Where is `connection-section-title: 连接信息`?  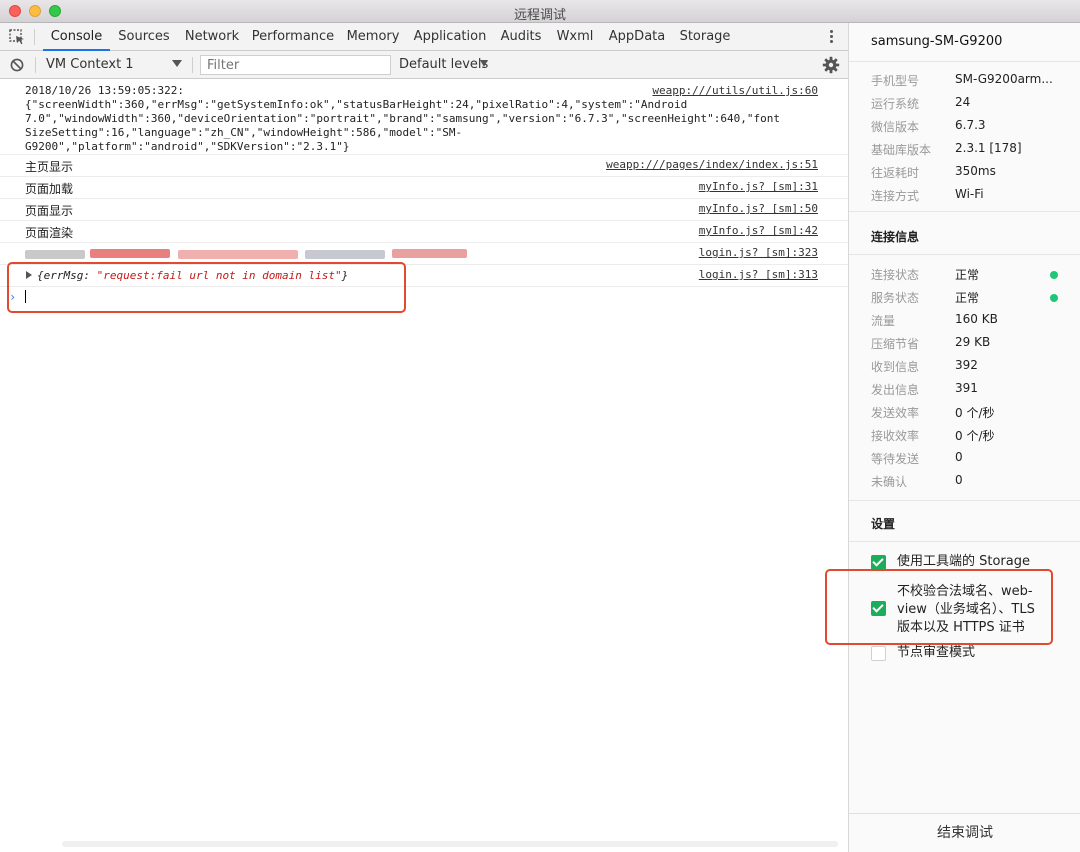
connection-section-title: 连接信息 is located at coordinates (895, 237).